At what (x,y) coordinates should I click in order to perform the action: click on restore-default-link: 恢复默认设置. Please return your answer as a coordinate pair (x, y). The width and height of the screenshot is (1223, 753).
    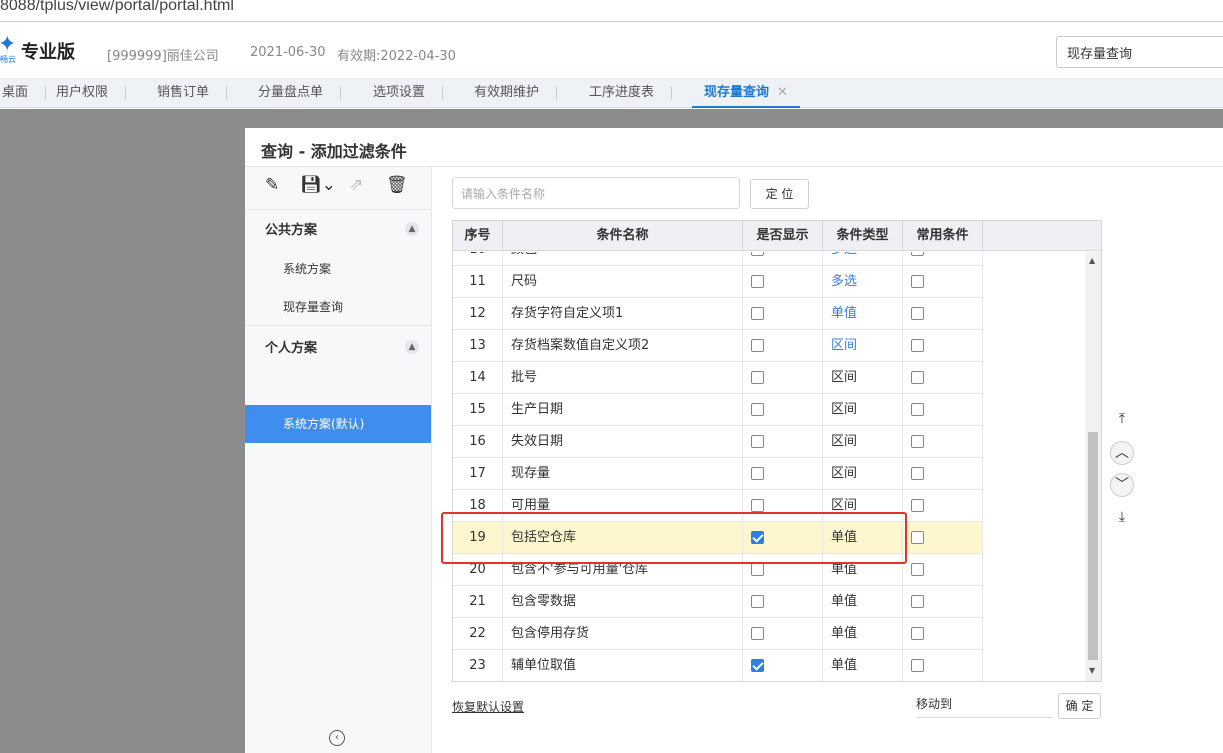
    Looking at the image, I should click on (488, 706).